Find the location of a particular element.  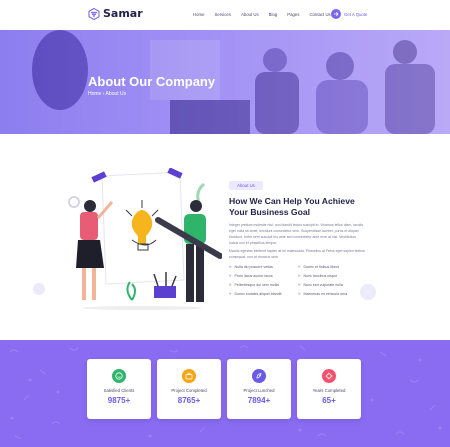

stat-label: Years Completed is located at coordinates (329, 390).